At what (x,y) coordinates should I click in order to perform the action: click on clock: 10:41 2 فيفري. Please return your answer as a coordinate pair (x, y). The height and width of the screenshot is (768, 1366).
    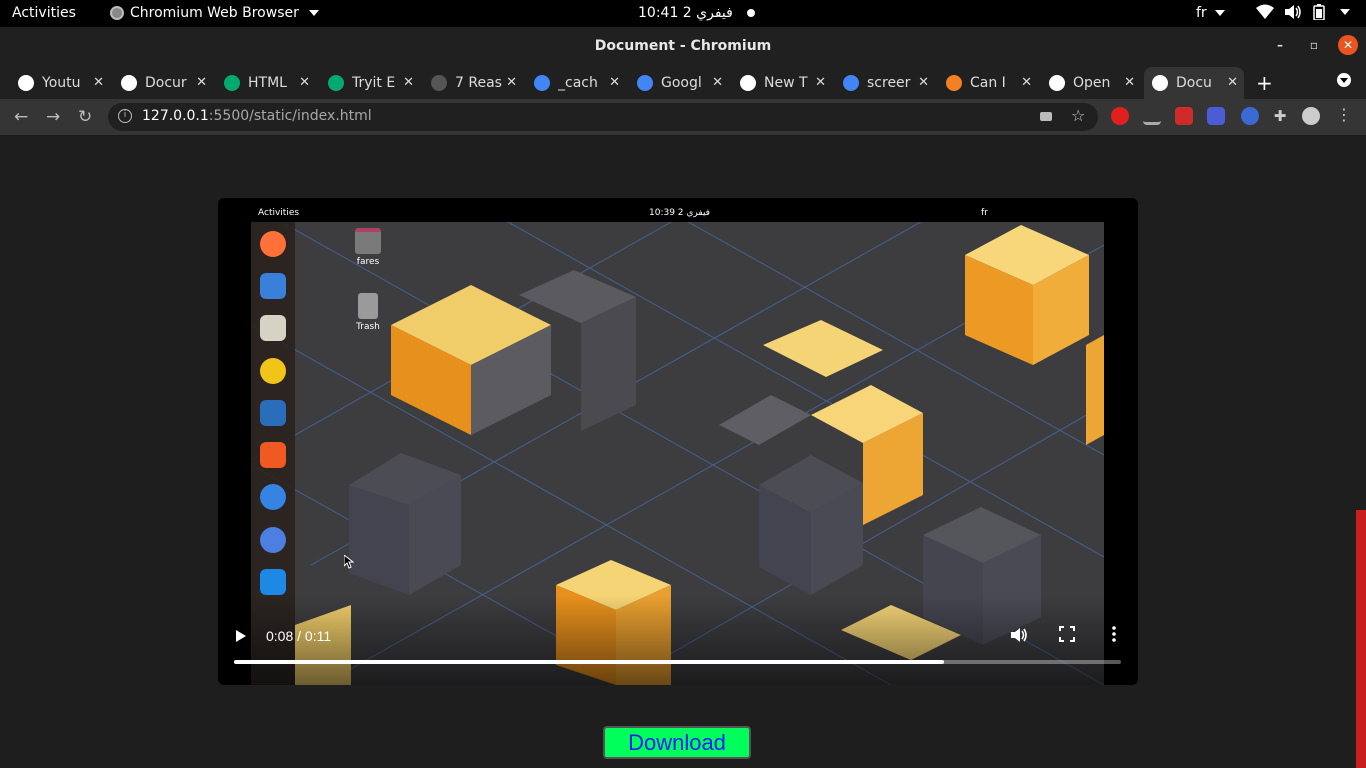
    Looking at the image, I should click on (696, 13).